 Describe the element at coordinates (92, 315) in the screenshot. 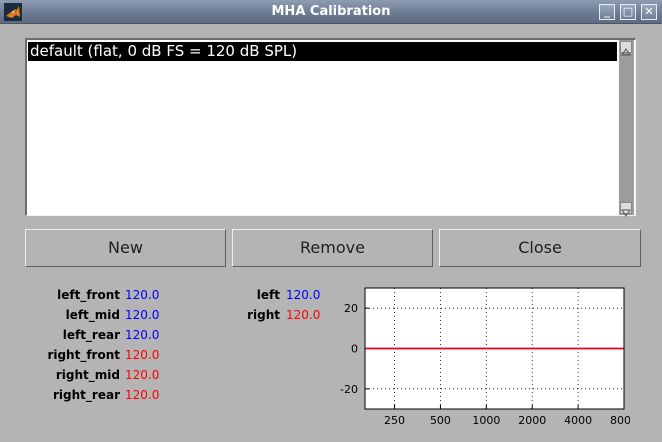

I see `channel-label-left-mid: left_mid` at that location.